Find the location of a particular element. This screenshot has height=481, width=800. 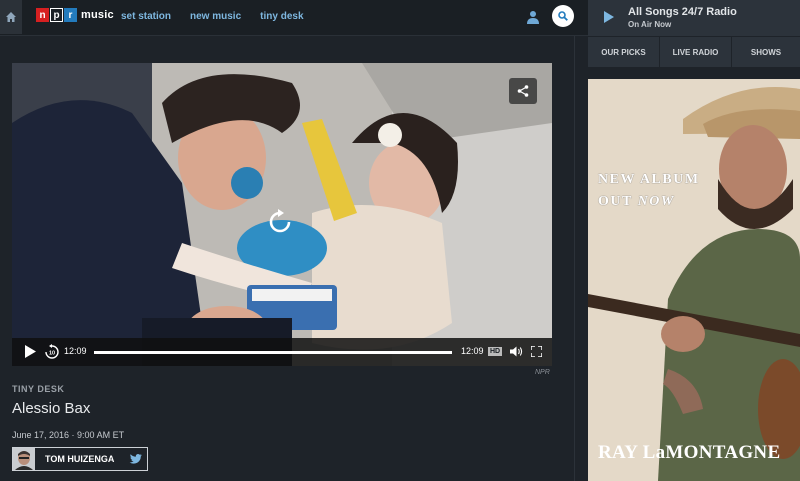

column-divider is located at coordinates (574, 258).